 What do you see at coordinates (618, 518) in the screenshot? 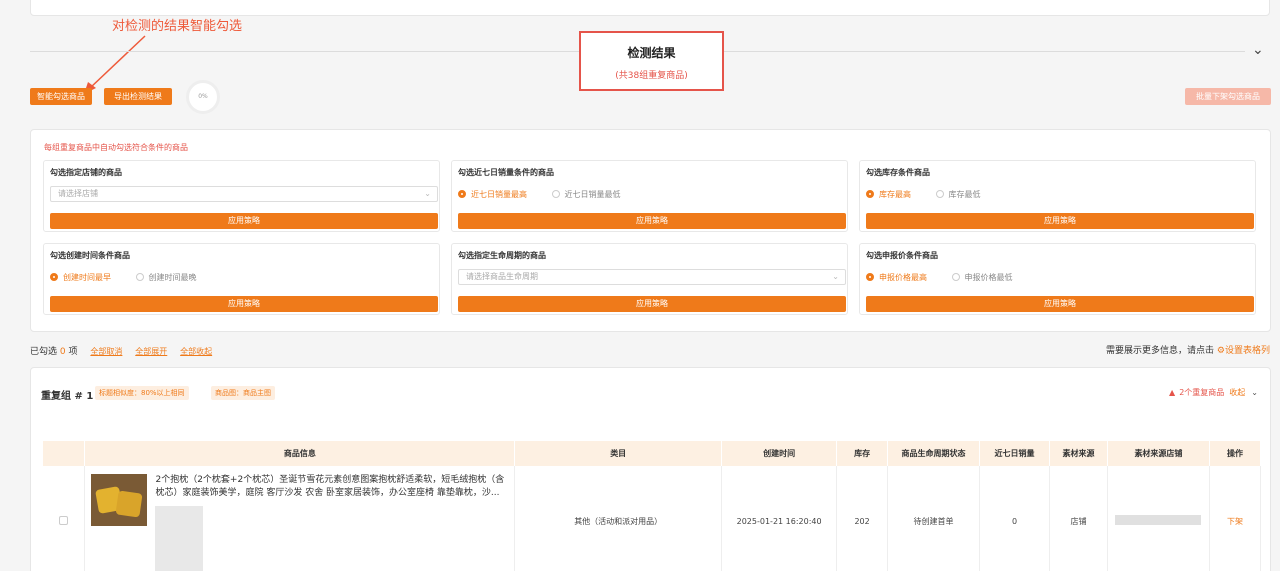
I see `category-cell: 其他（活动和派对用品）` at bounding box center [618, 518].